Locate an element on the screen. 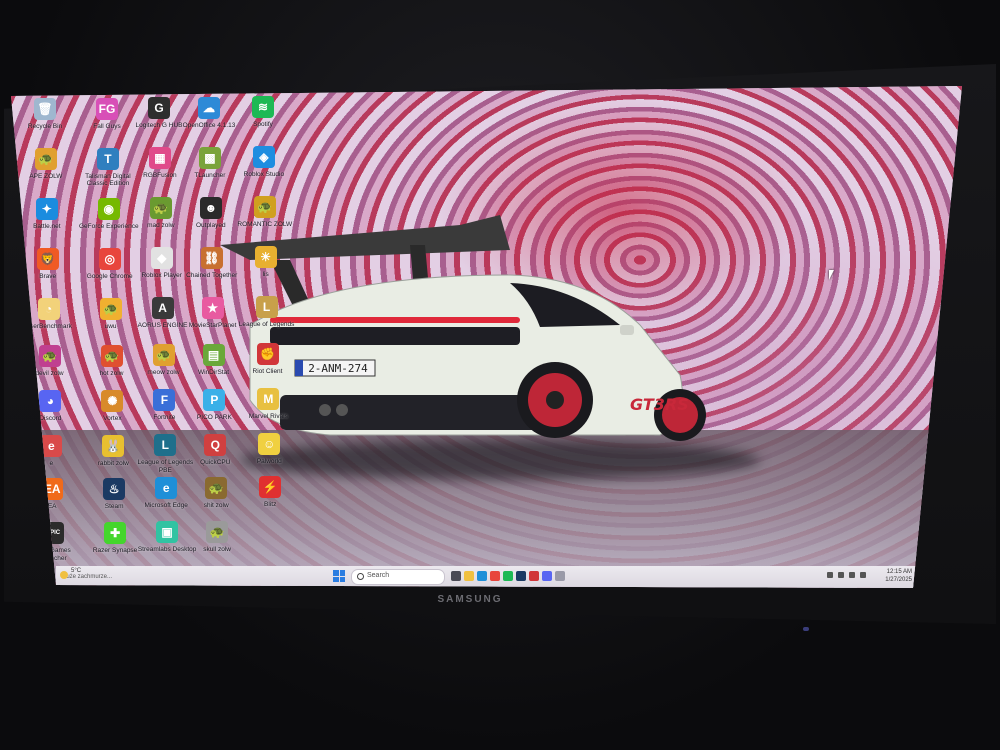 This screenshot has height=750, width=1000. taskbar-app-file-explorer is located at coordinates (469, 576).